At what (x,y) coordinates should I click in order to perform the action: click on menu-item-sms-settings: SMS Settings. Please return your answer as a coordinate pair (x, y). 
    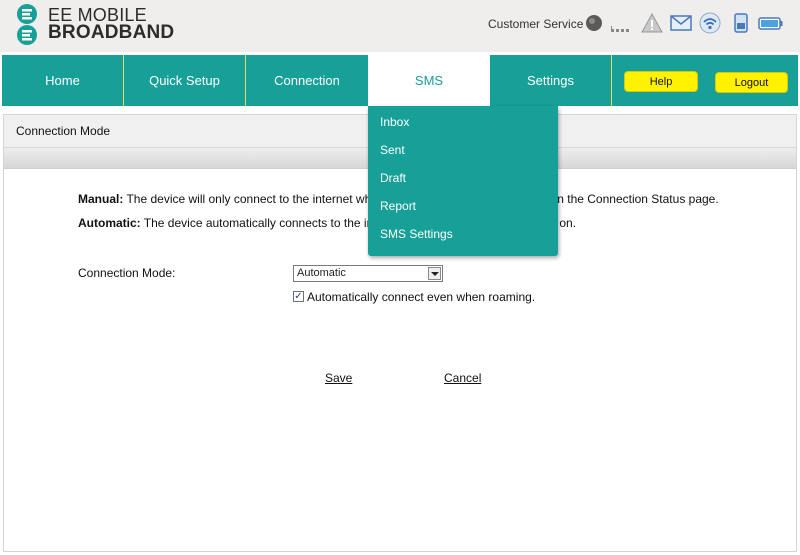
    Looking at the image, I should click on (416, 234).